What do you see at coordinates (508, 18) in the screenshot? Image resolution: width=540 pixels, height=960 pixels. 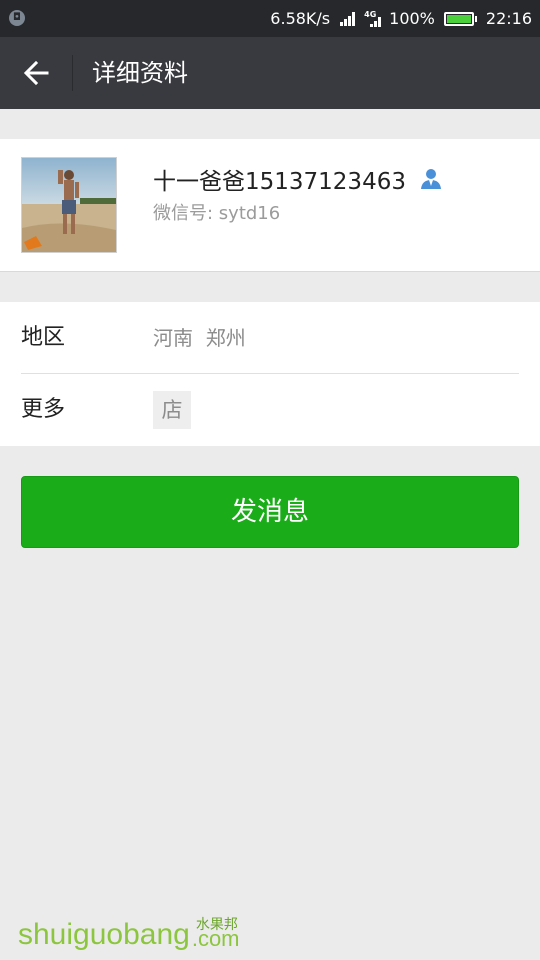 I see `clock: 22:16` at bounding box center [508, 18].